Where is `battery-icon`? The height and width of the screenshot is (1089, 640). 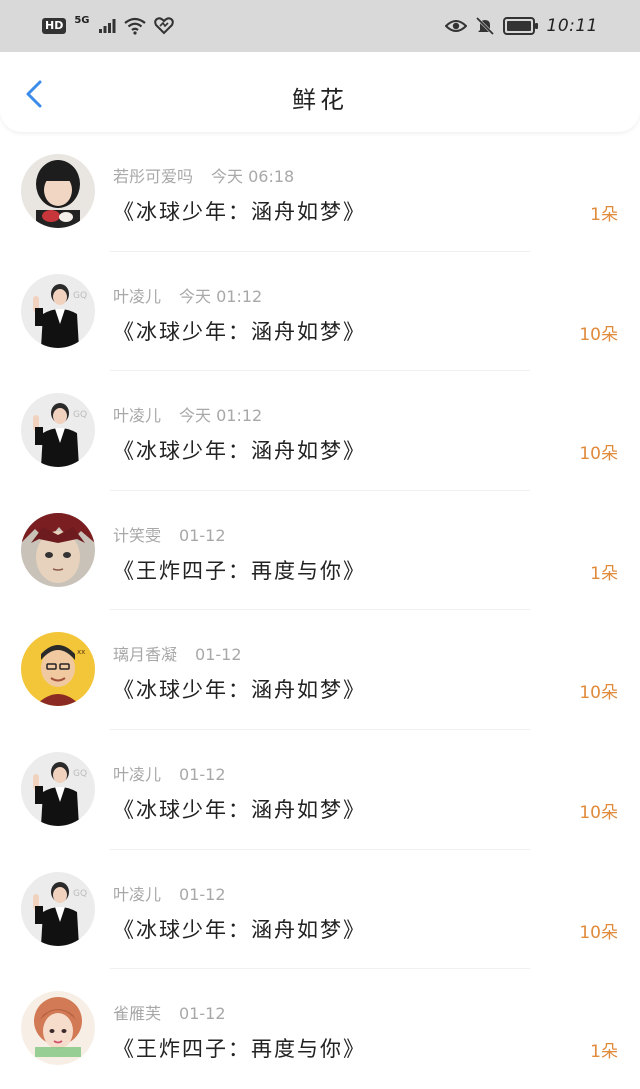 battery-icon is located at coordinates (520, 26).